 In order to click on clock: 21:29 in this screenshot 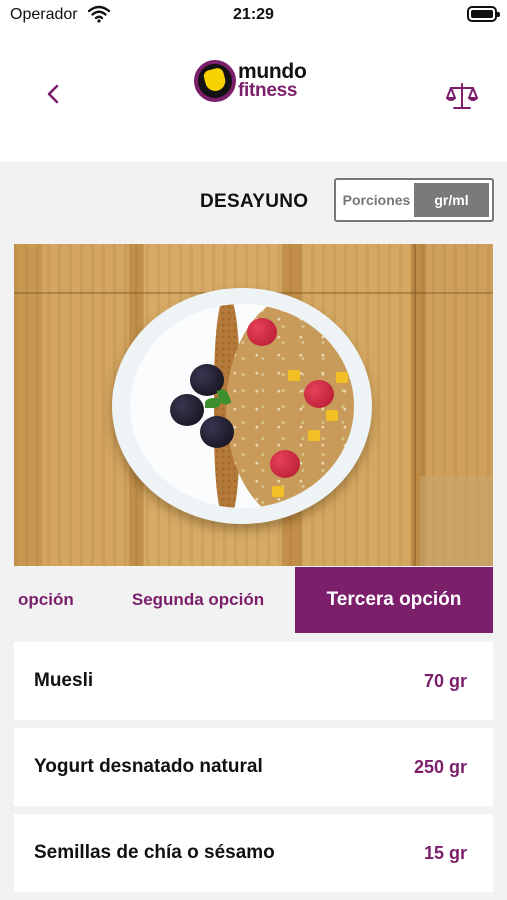, I will do `click(253, 14)`.